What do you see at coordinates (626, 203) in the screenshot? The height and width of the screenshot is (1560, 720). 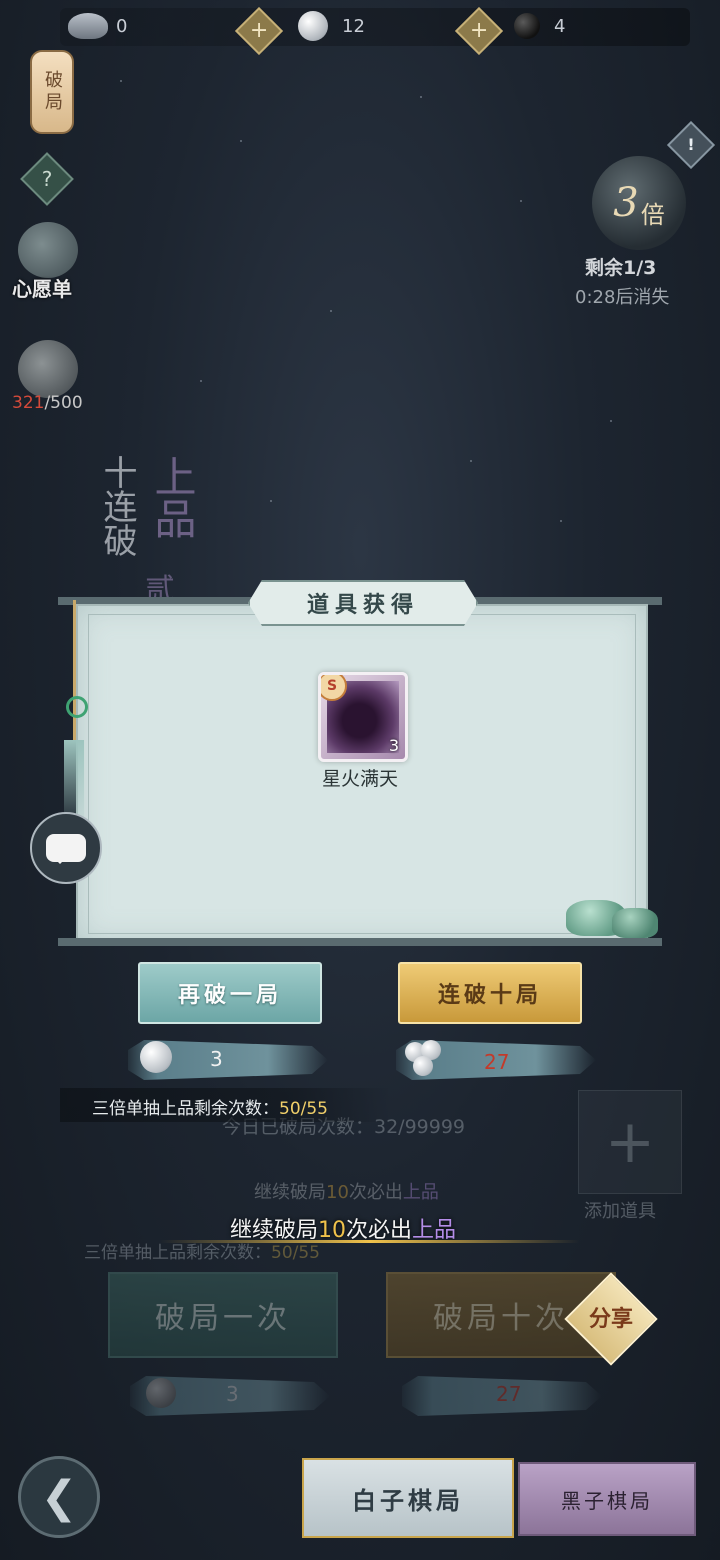 I see `multiplier-value: 3` at bounding box center [626, 203].